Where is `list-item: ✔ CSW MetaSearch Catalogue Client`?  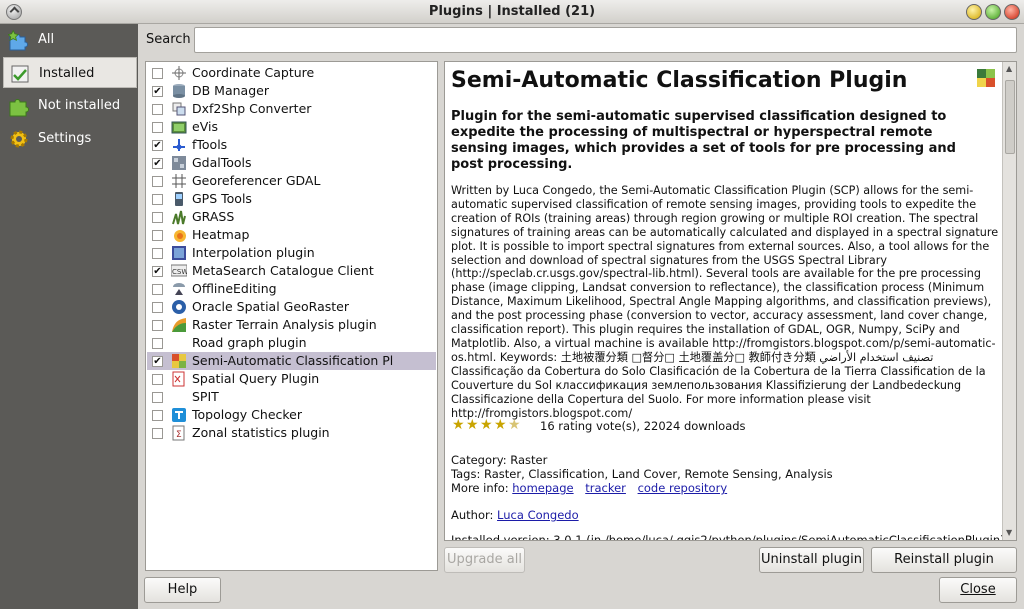 list-item: ✔ CSW MetaSearch Catalogue Client is located at coordinates (291, 271).